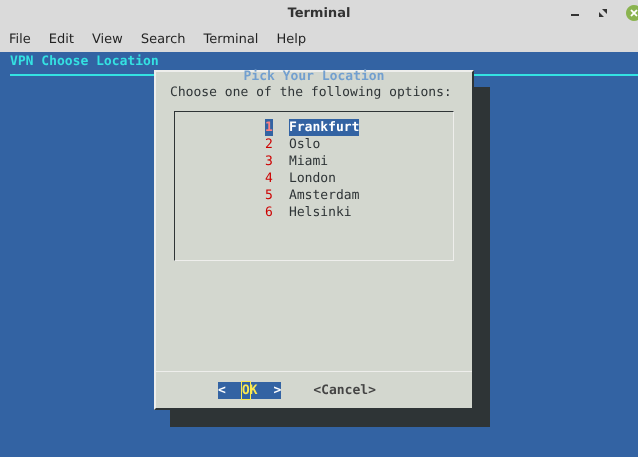  What do you see at coordinates (312, 178) in the screenshot?
I see `option-label: London` at bounding box center [312, 178].